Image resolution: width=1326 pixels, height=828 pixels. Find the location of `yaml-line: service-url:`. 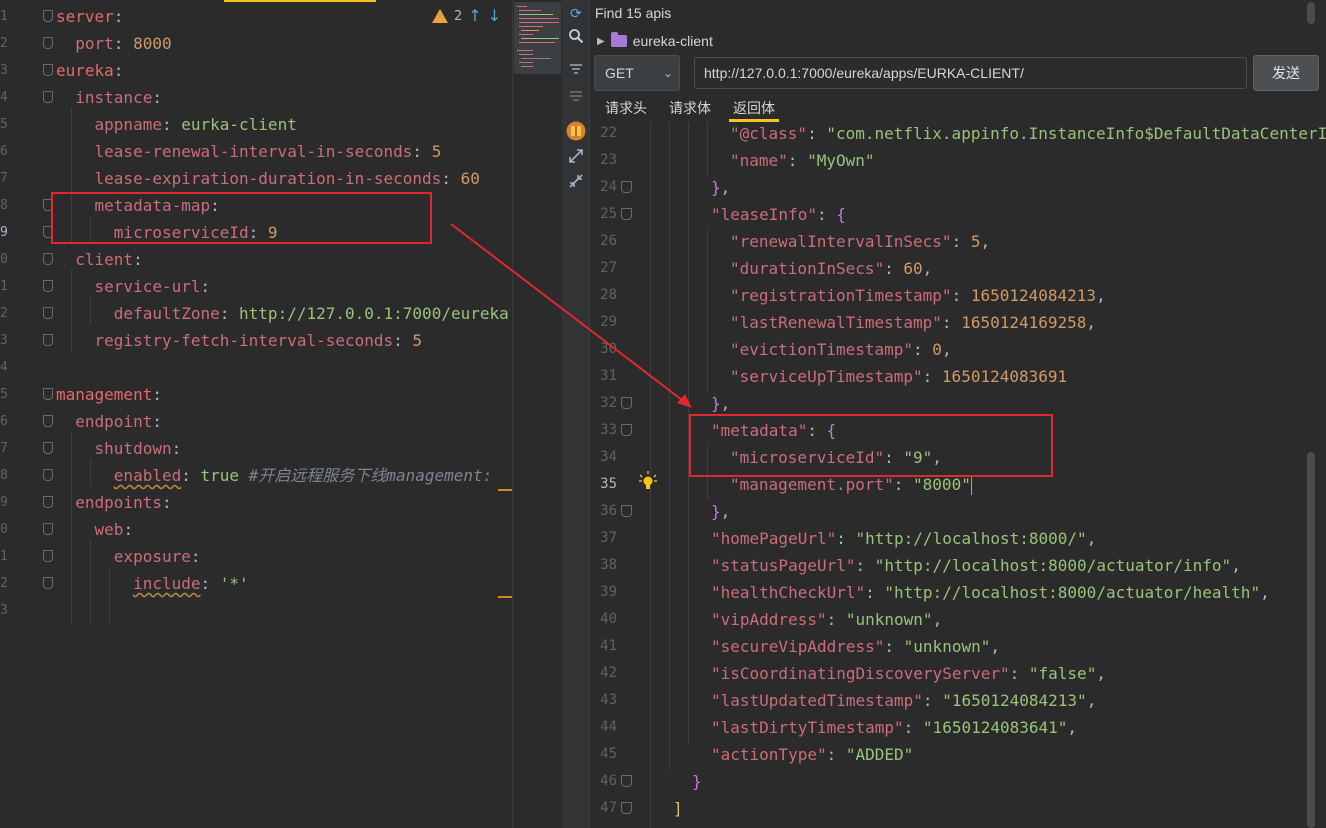

yaml-line: service-url: is located at coordinates (133, 286).